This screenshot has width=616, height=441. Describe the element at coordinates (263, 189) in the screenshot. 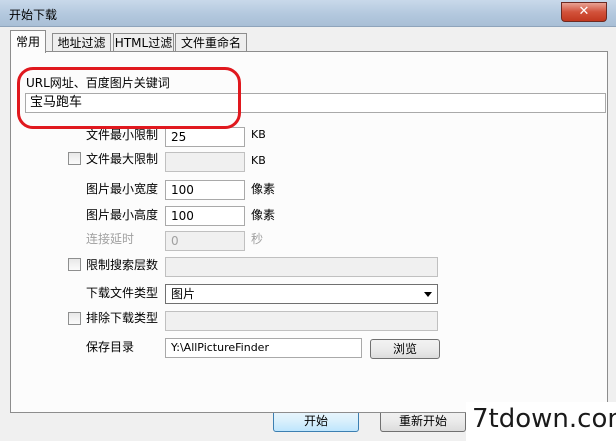

I see `min-image-width-unit: 像素` at that location.